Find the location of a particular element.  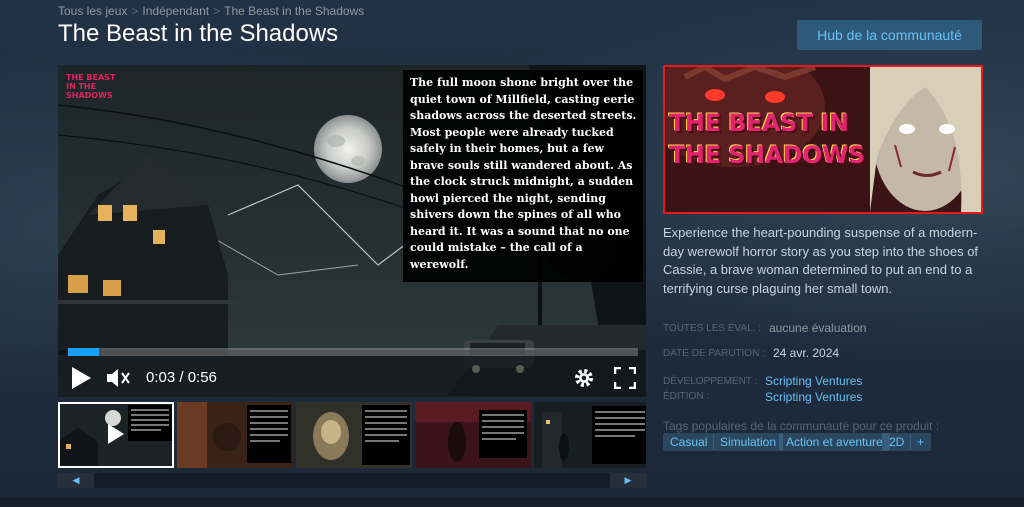

community-hub-button: Hub de la communauté is located at coordinates (889, 35).